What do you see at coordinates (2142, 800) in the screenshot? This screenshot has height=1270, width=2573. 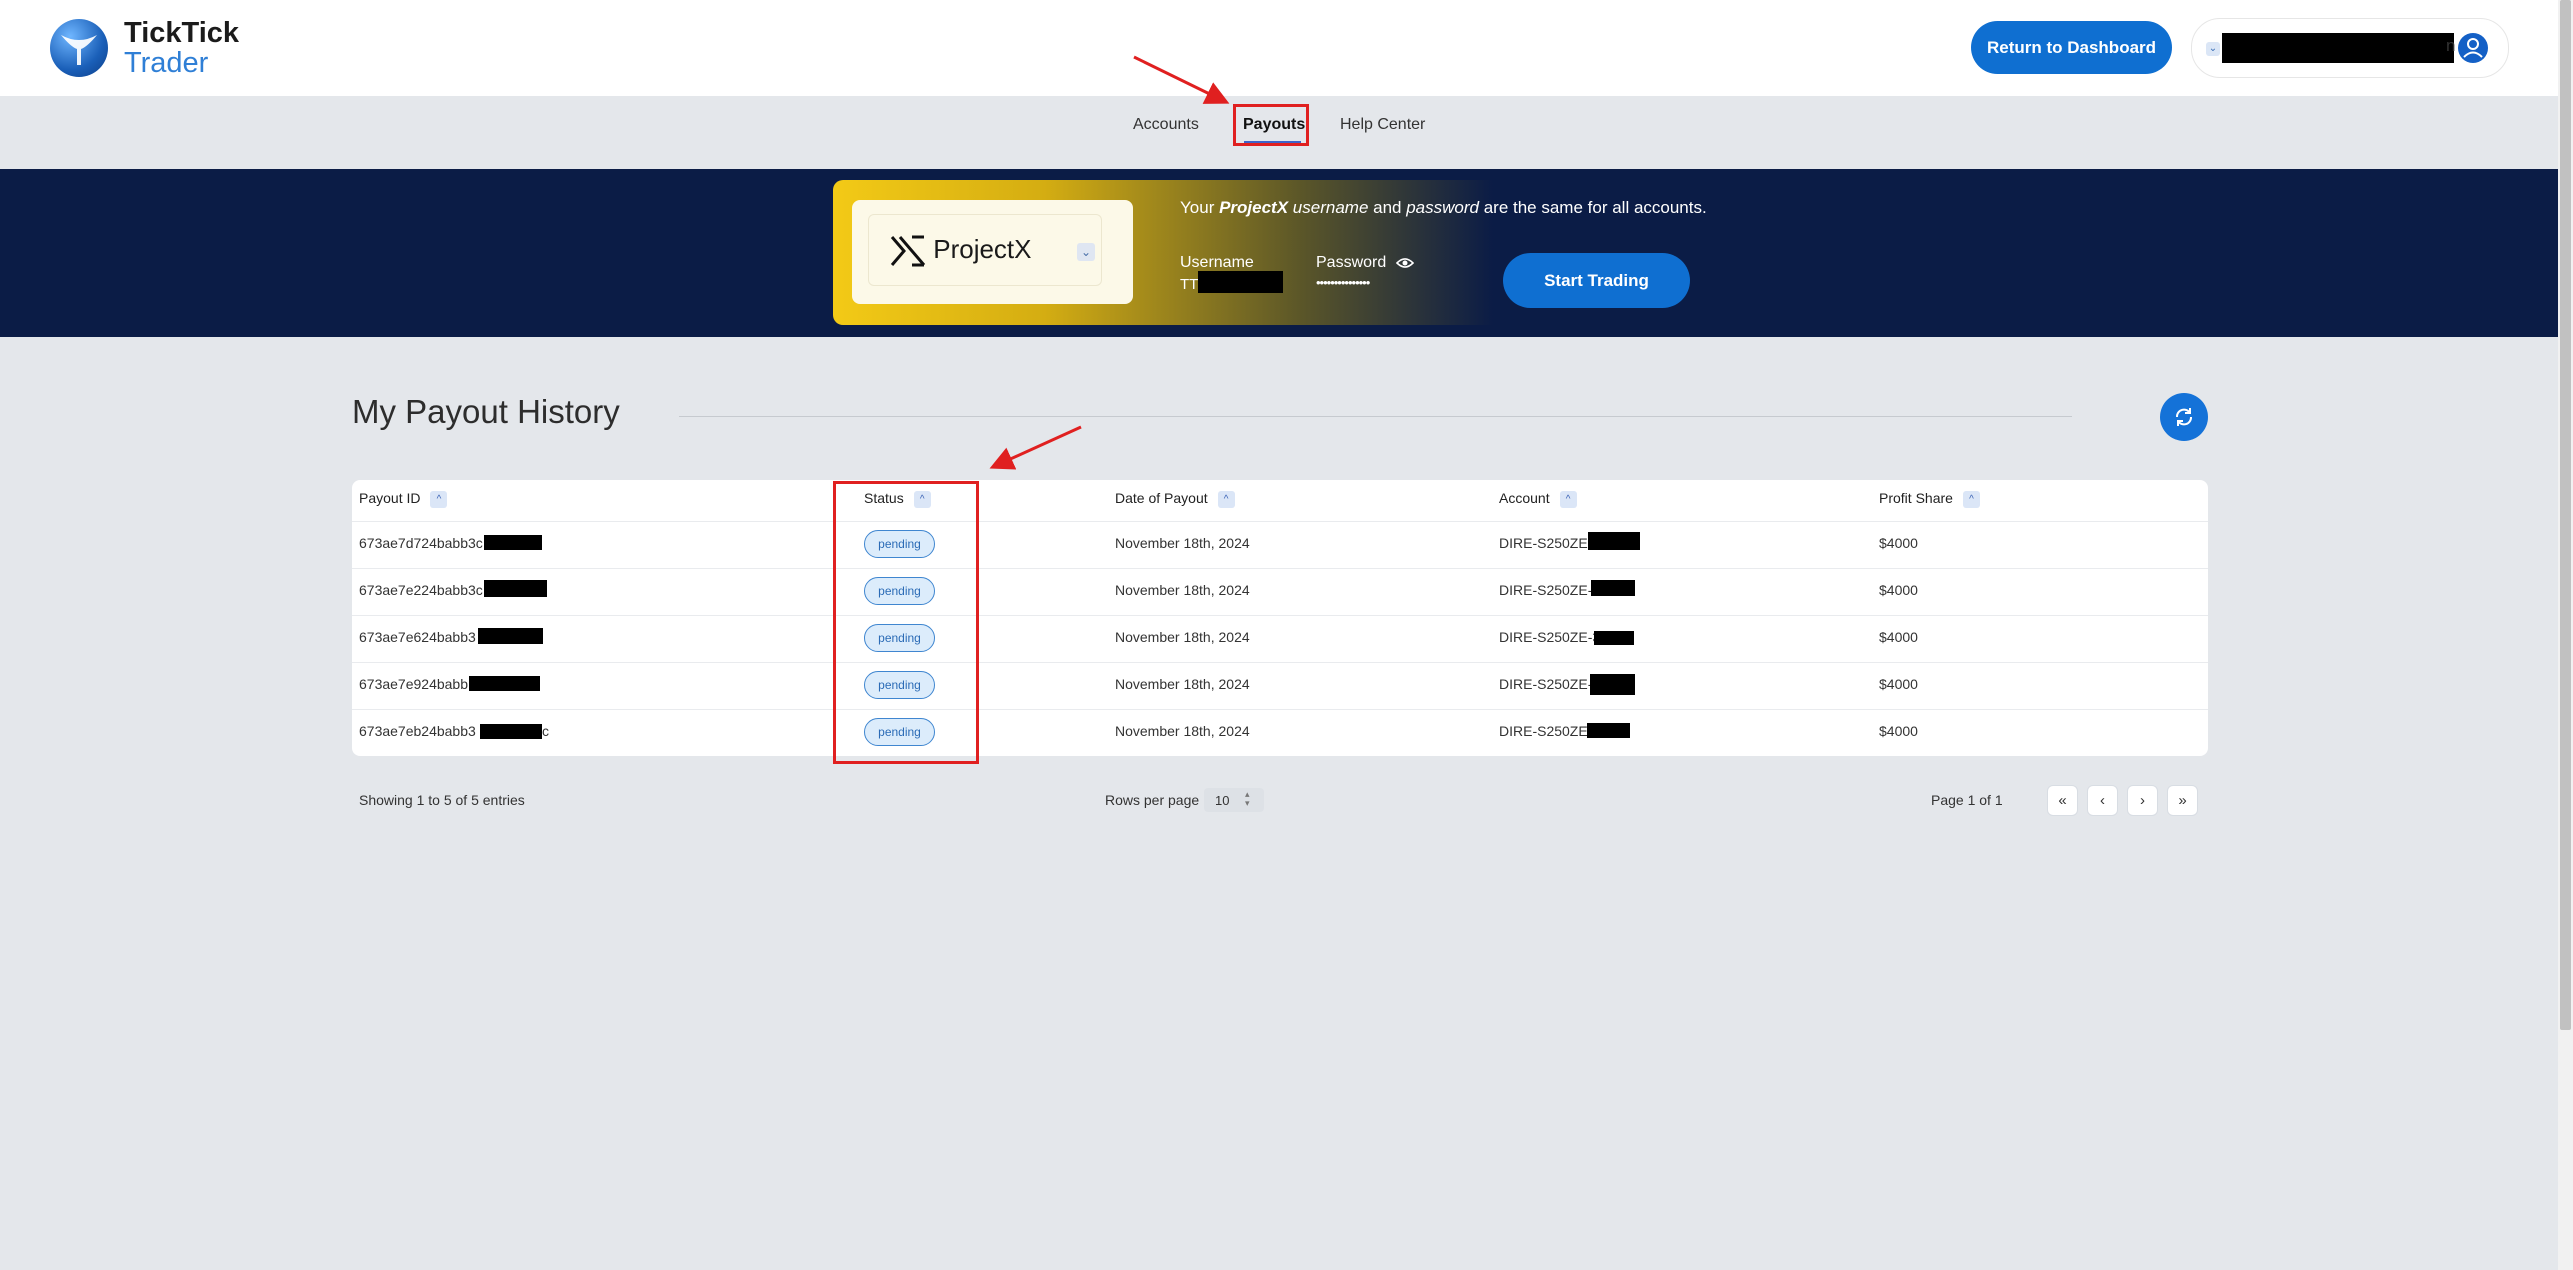 I see `next-page-button: ›` at bounding box center [2142, 800].